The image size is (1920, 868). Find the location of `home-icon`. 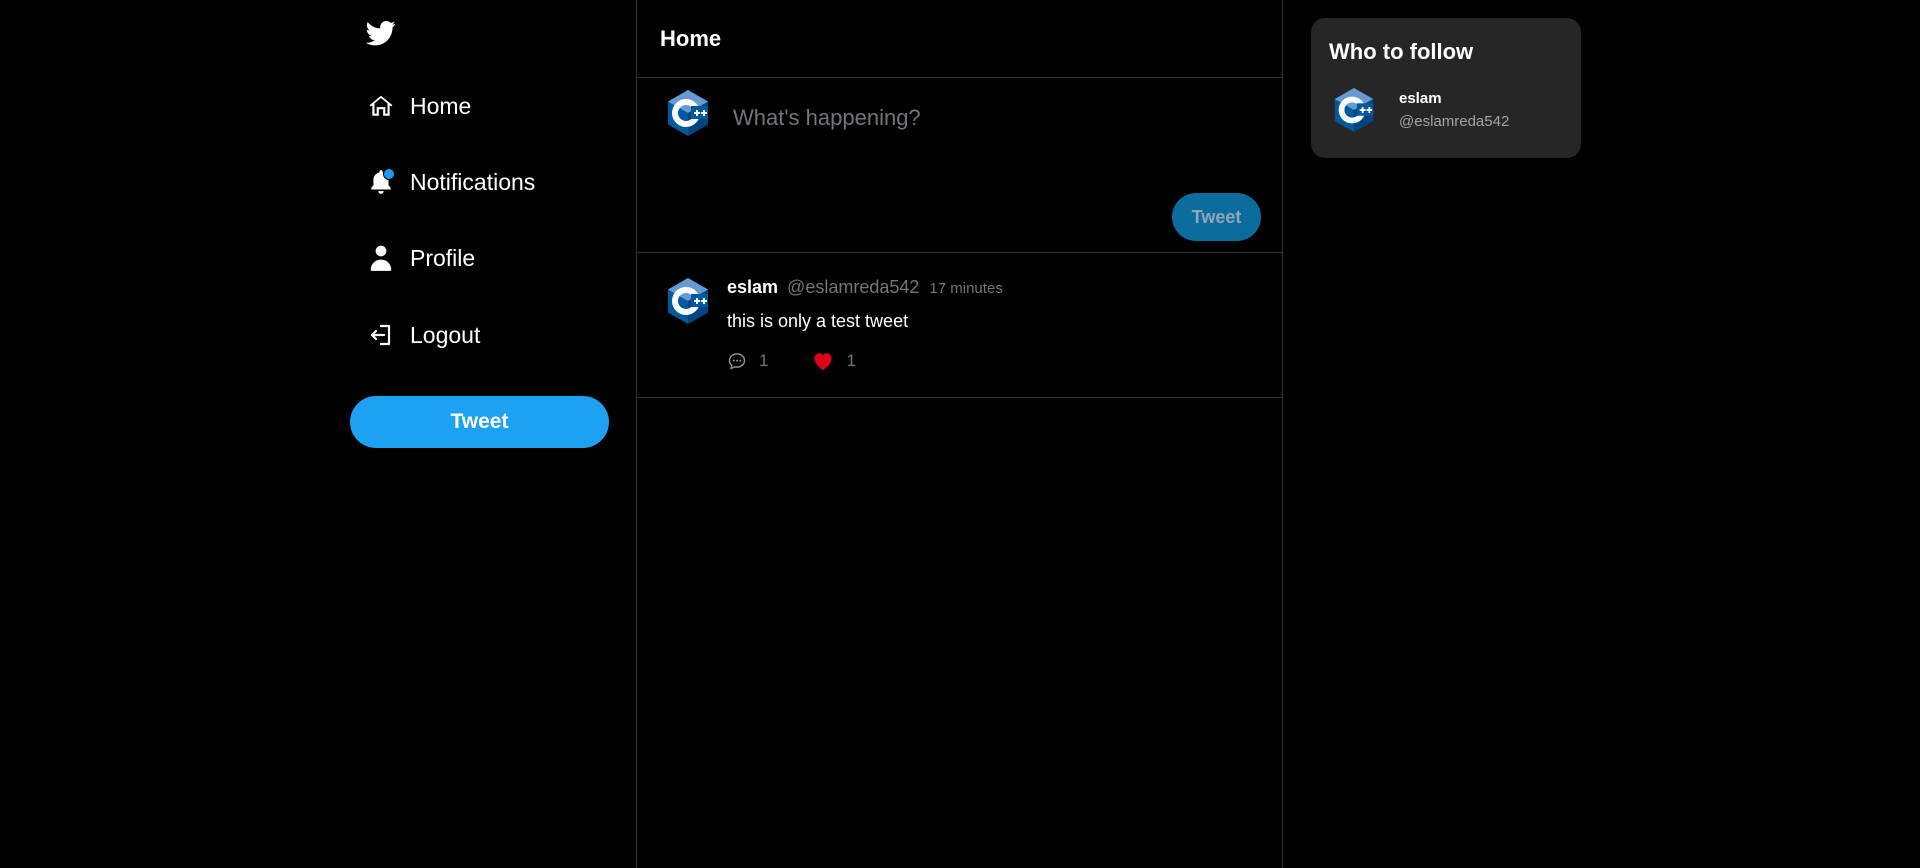

home-icon is located at coordinates (381, 106).